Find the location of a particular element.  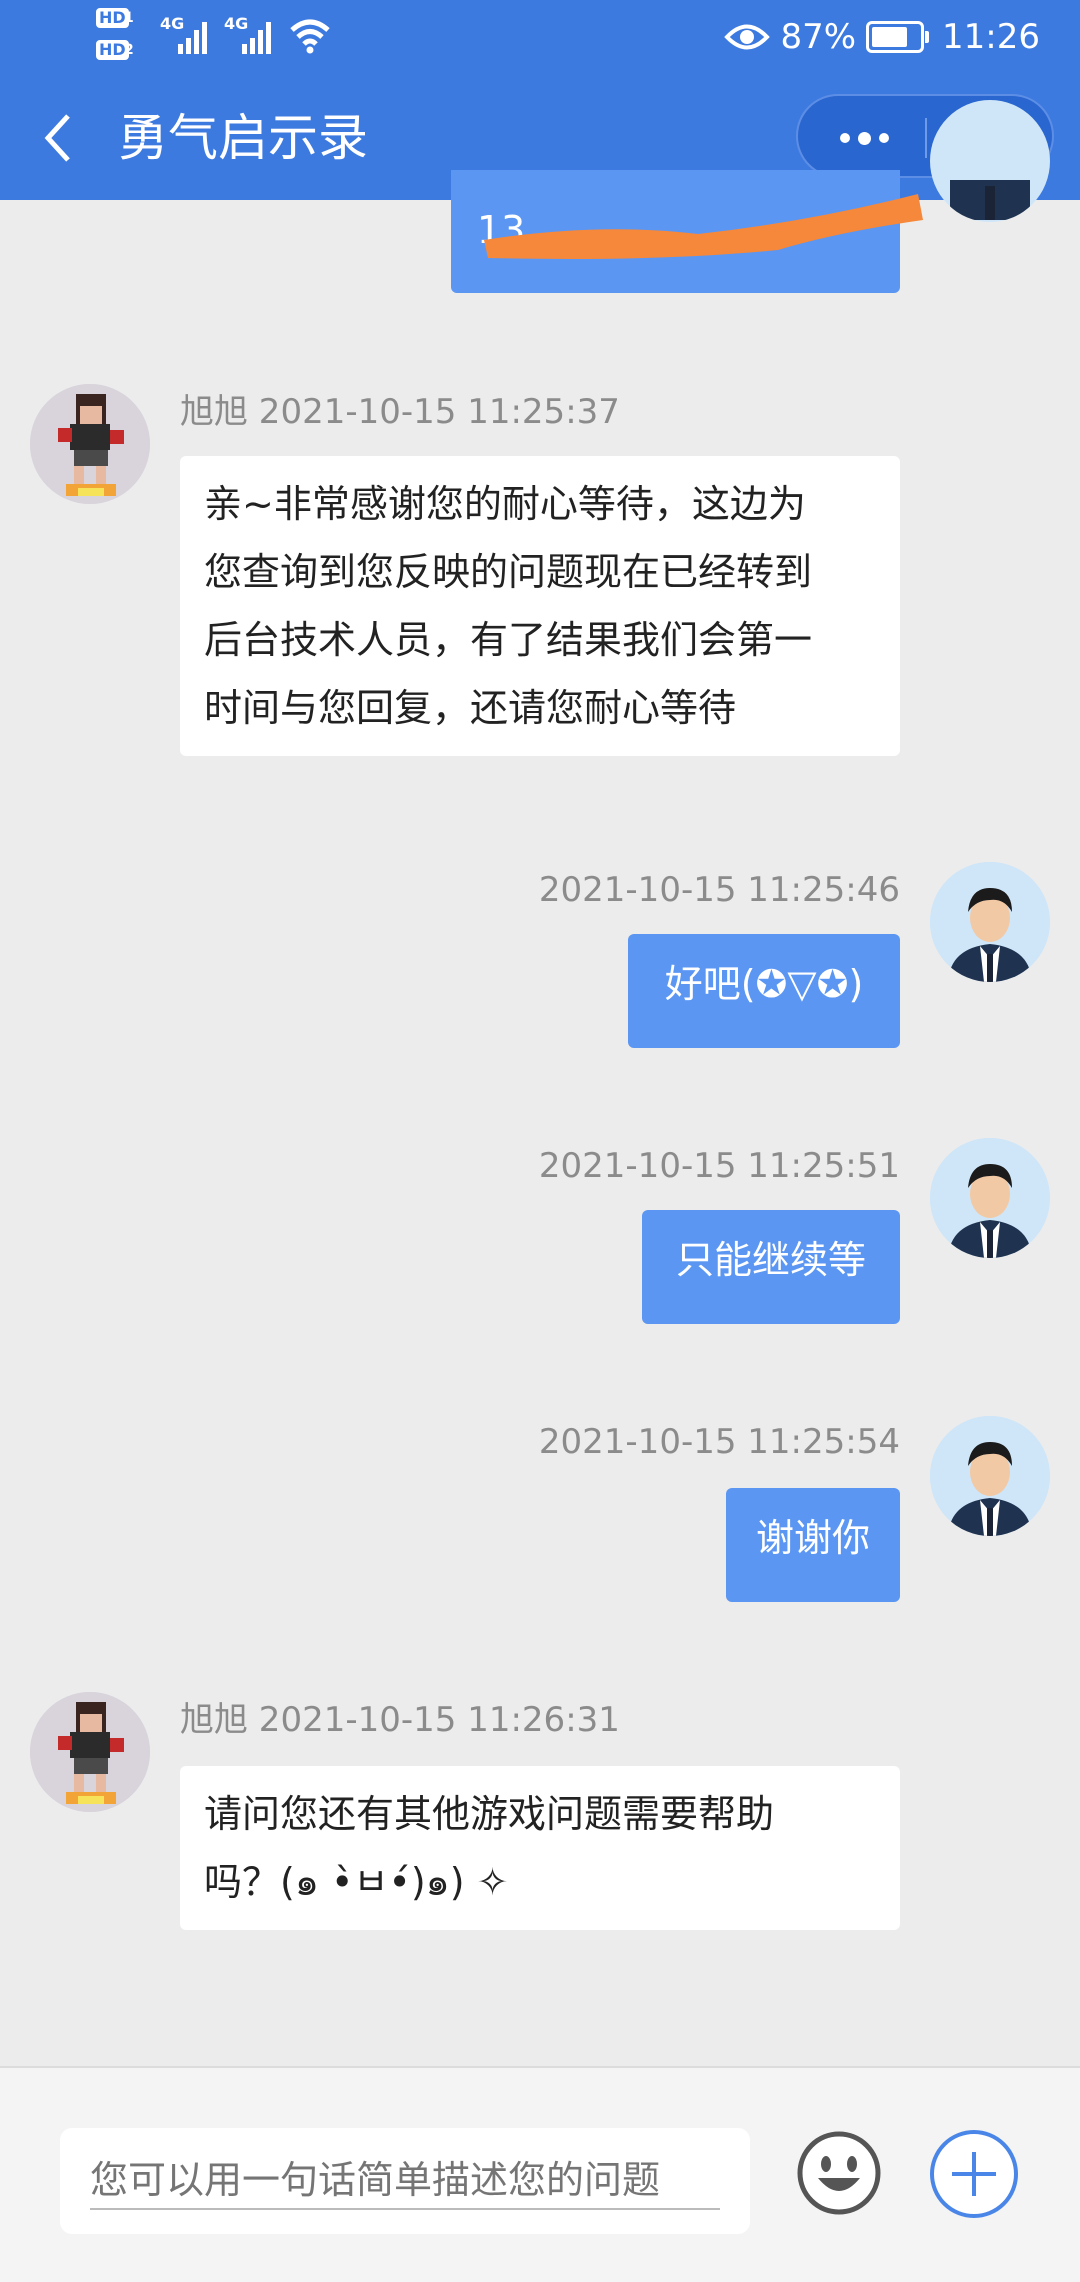

input-underline is located at coordinates (405, 2209).